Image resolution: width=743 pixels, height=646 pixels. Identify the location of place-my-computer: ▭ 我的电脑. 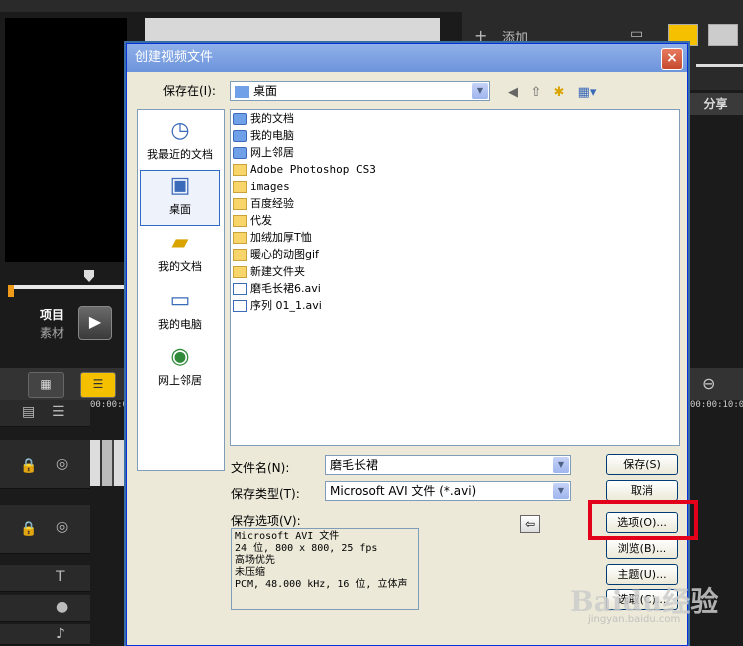
(180, 314).